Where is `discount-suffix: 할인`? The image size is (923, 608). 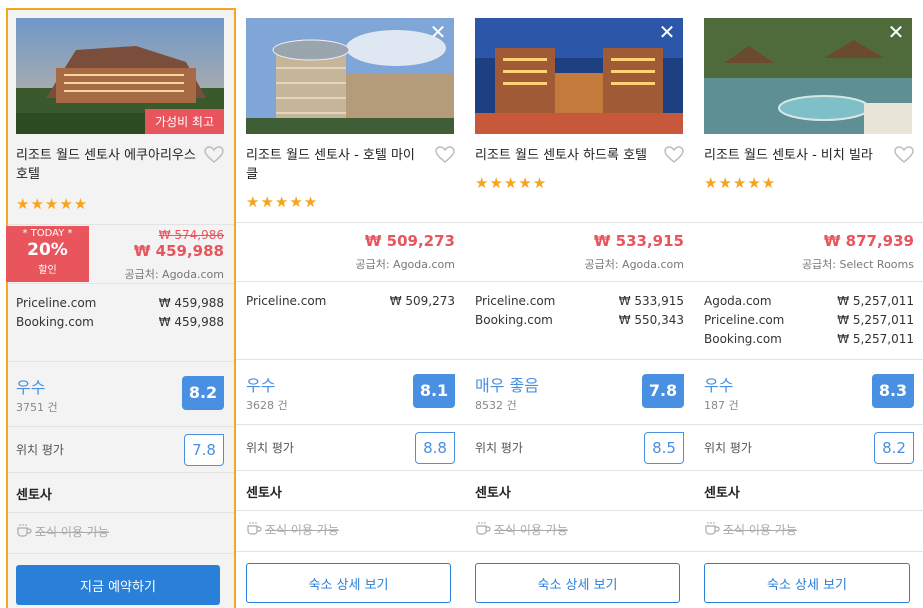 discount-suffix: 할인 is located at coordinates (47, 270).